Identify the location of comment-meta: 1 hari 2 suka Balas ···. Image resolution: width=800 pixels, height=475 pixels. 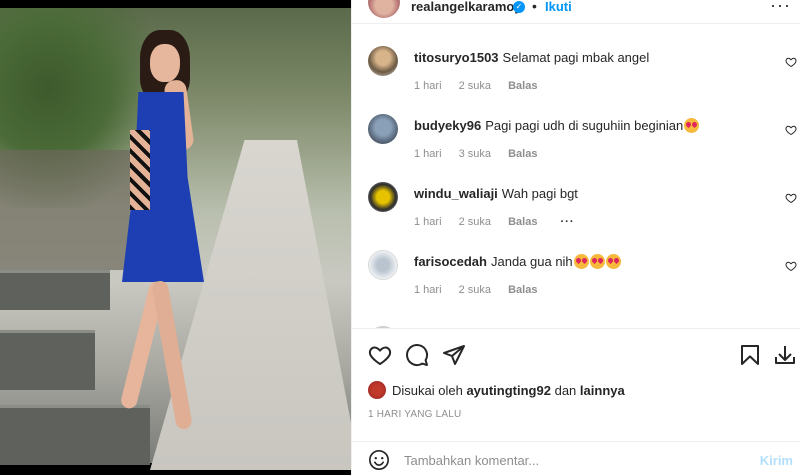
(501, 222).